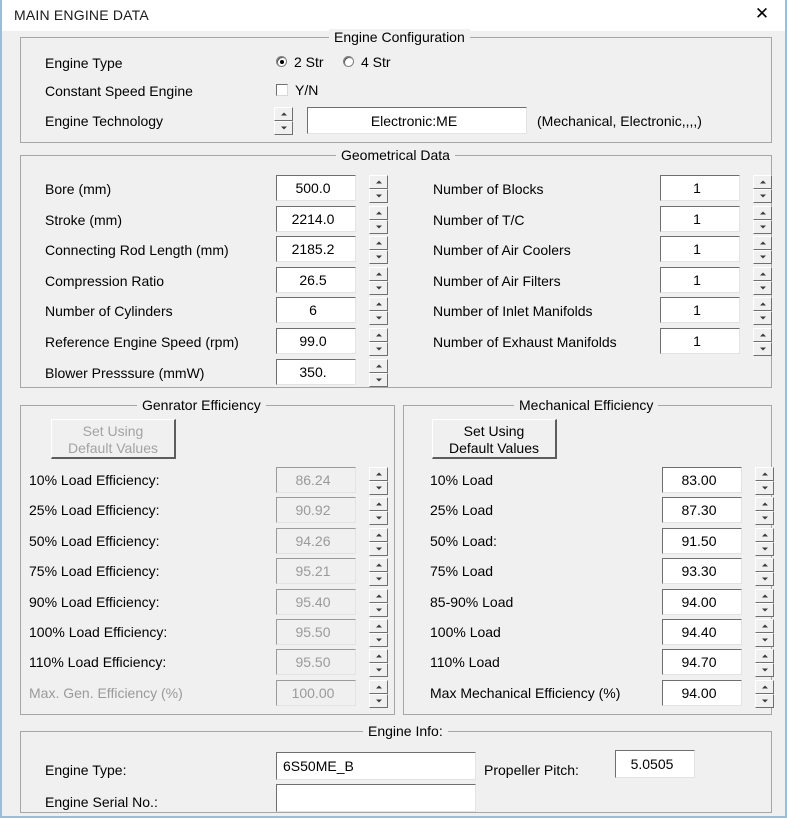  Describe the element at coordinates (378, 257) in the screenshot. I see `geometrical-left-spinner-2-down` at that location.